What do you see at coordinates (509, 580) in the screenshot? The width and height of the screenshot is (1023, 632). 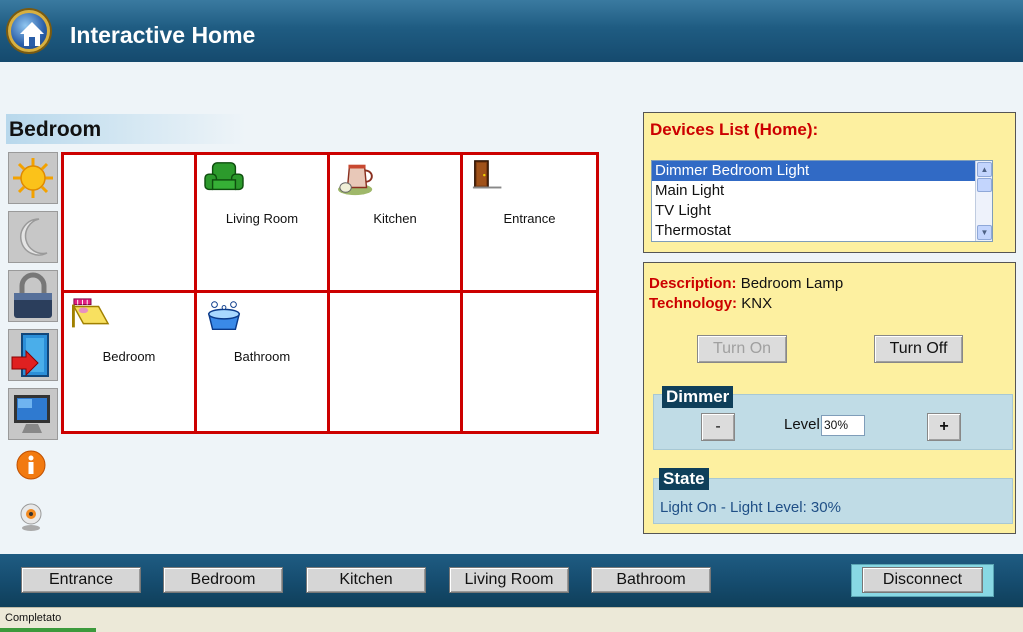 I see `nav-button-living-room: Living Room` at bounding box center [509, 580].